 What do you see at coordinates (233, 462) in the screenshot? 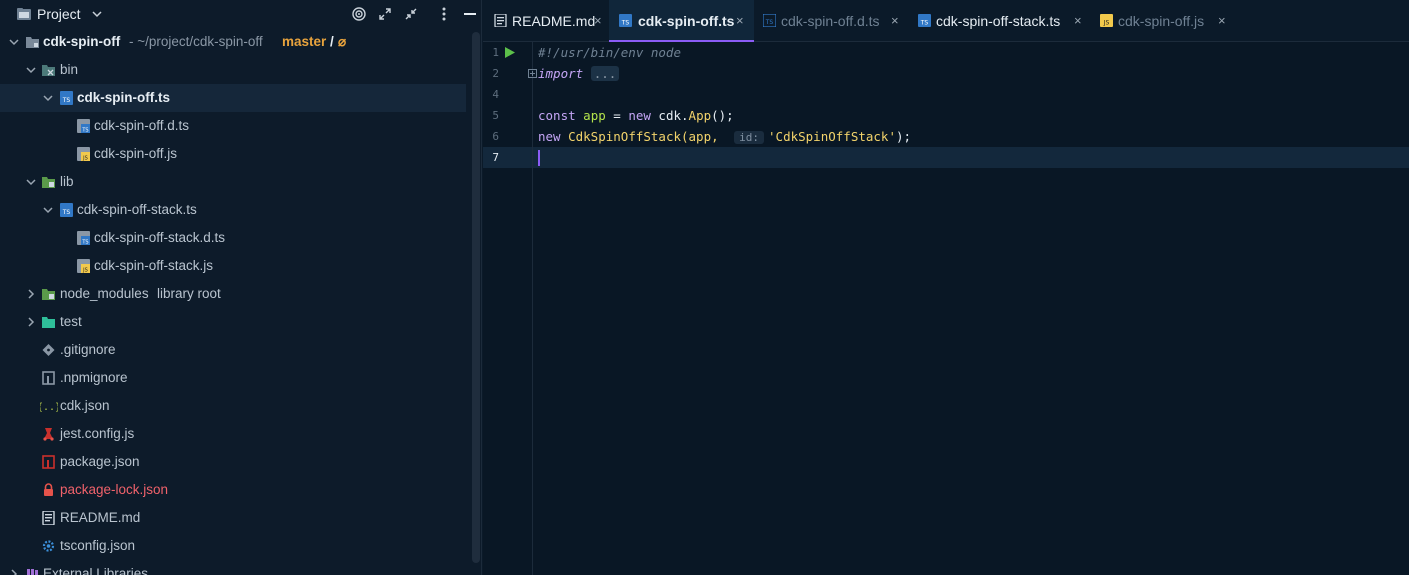
I see `tree-item-package-json: package.json` at bounding box center [233, 462].